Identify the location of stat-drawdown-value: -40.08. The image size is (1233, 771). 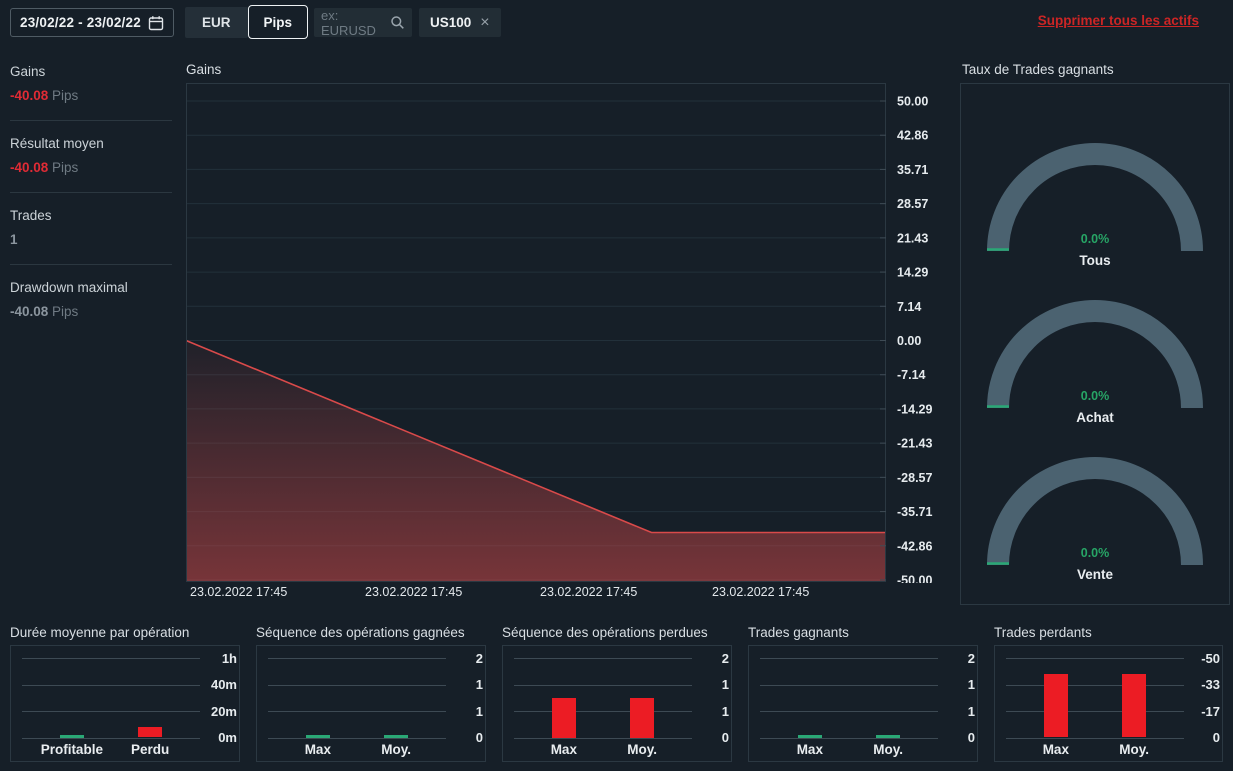
(29, 311).